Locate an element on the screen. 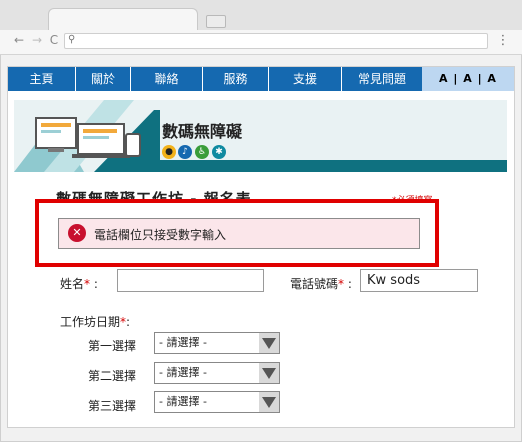 This screenshot has height=442, width=522. choice-1-selected-value: - 請選擇 - is located at coordinates (183, 342).